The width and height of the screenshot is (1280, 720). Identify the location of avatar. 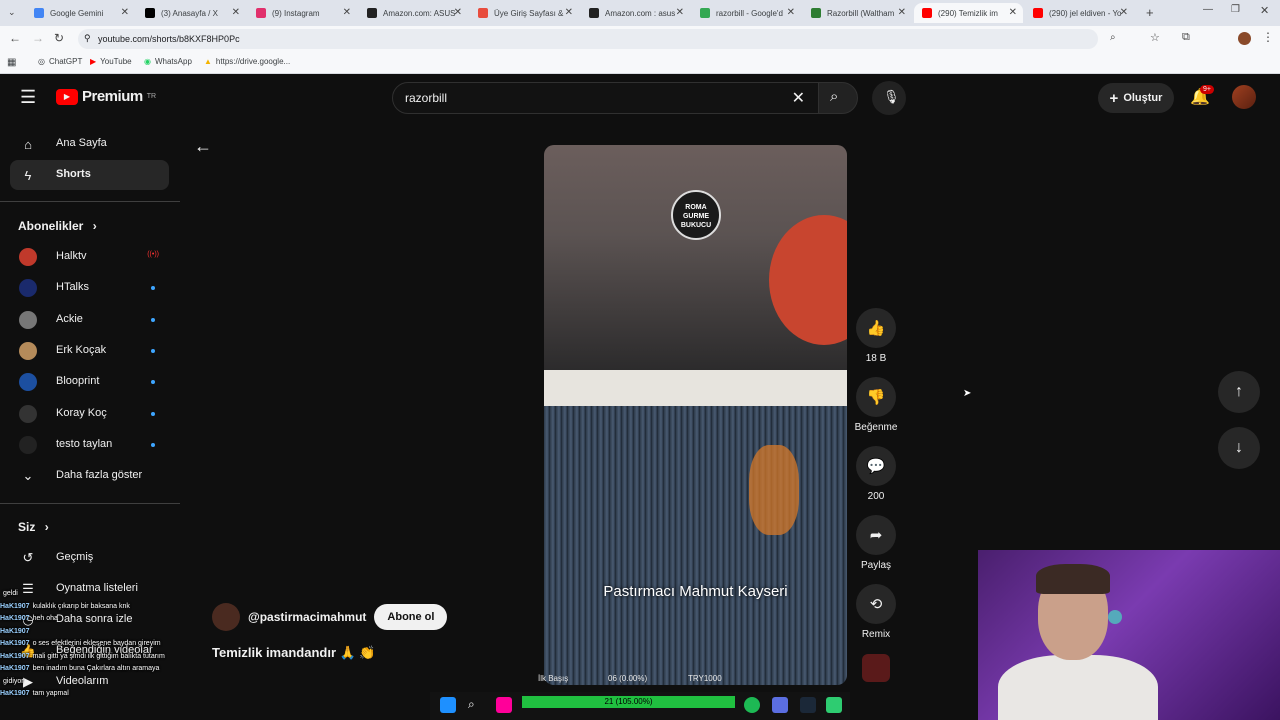
(28, 413).